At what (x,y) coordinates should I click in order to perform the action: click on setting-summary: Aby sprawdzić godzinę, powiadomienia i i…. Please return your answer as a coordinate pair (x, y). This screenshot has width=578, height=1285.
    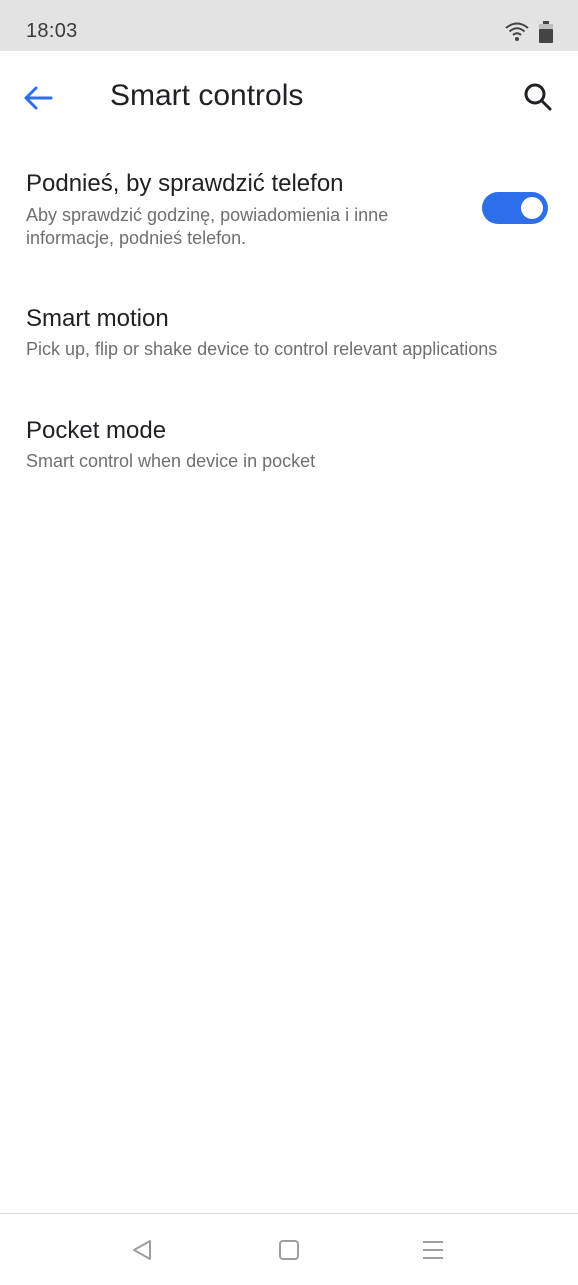
    Looking at the image, I should click on (207, 226).